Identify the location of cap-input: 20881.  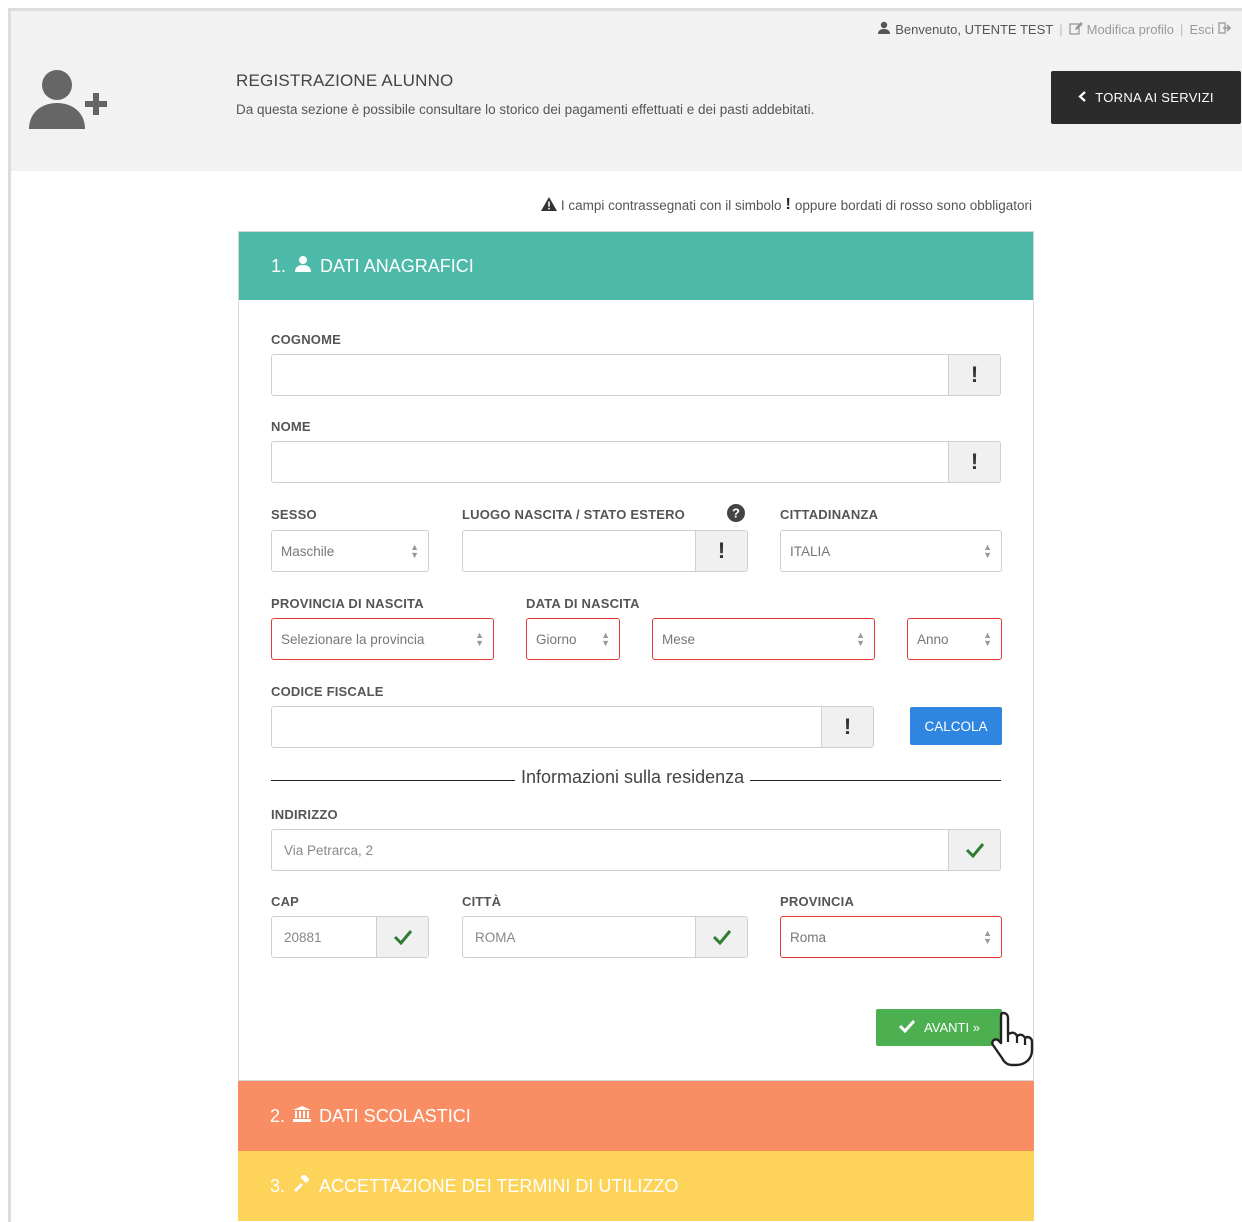
(324, 937).